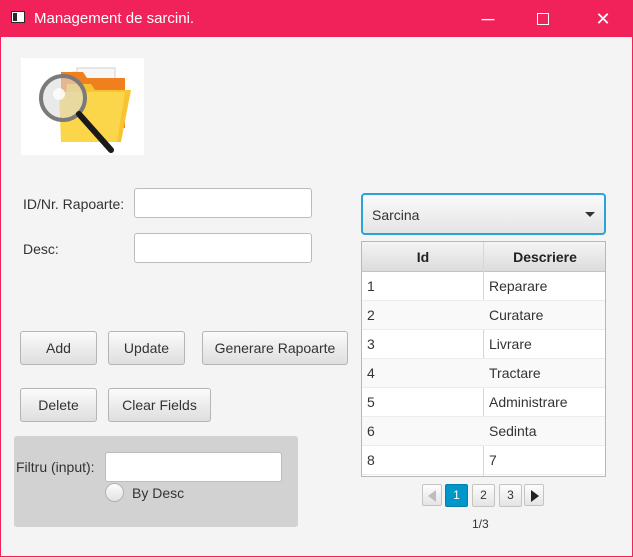 This screenshot has width=633, height=557. Describe the element at coordinates (396, 215) in the screenshot. I see `combobox-value: Sarcina` at that location.